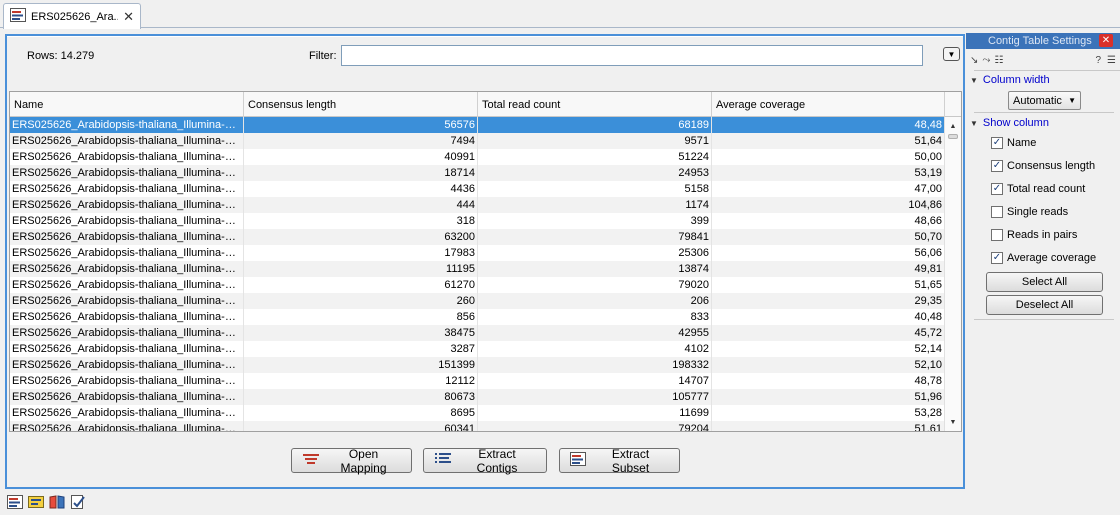 The image size is (1120, 515). I want to click on table-cell: 63200, so click(361, 237).